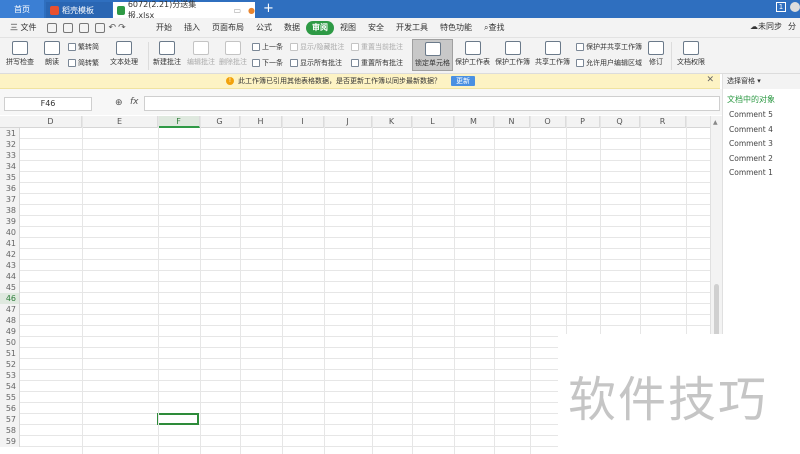  What do you see at coordinates (355, 177) in the screenshot?
I see `grid-row: 35` at bounding box center [355, 177].